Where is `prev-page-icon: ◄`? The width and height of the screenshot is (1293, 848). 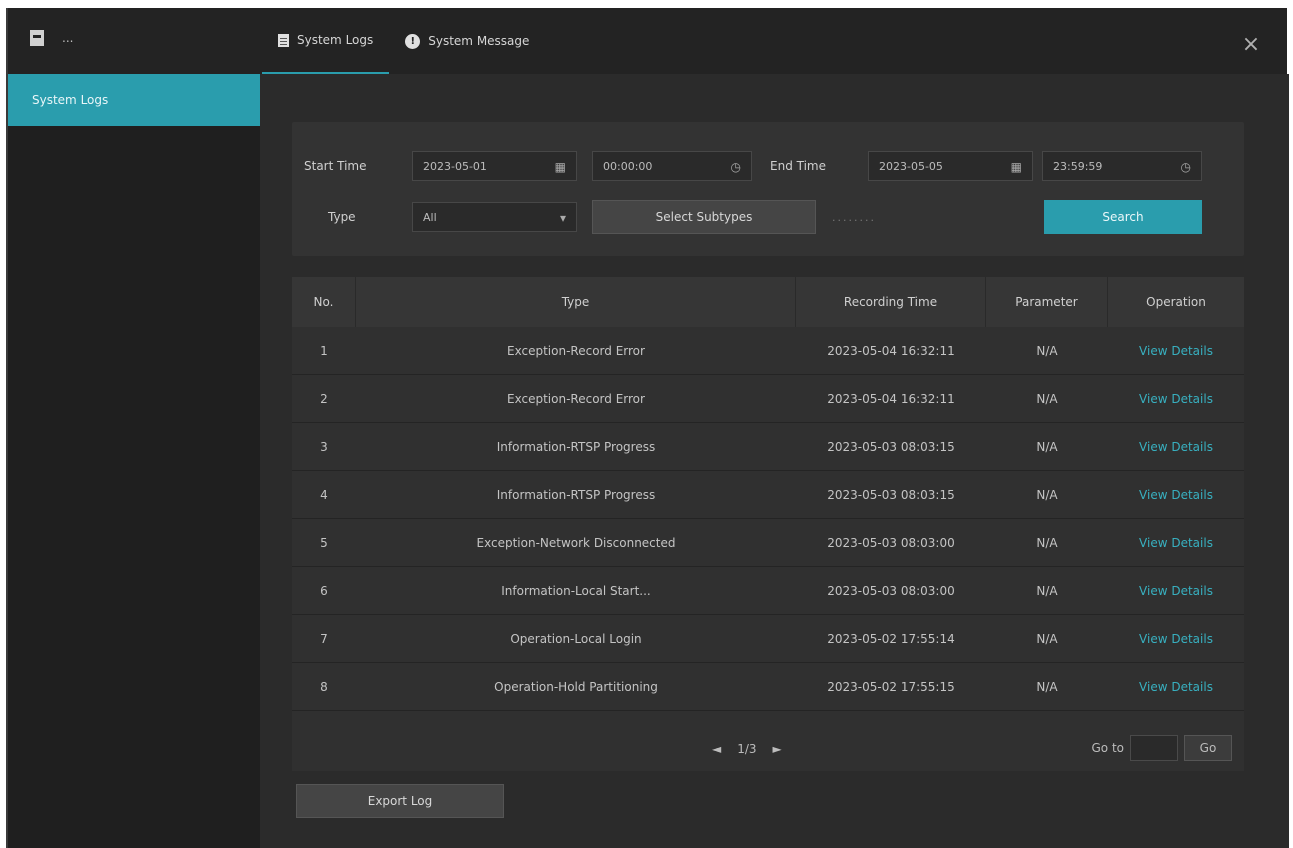 prev-page-icon: ◄ is located at coordinates (716, 749).